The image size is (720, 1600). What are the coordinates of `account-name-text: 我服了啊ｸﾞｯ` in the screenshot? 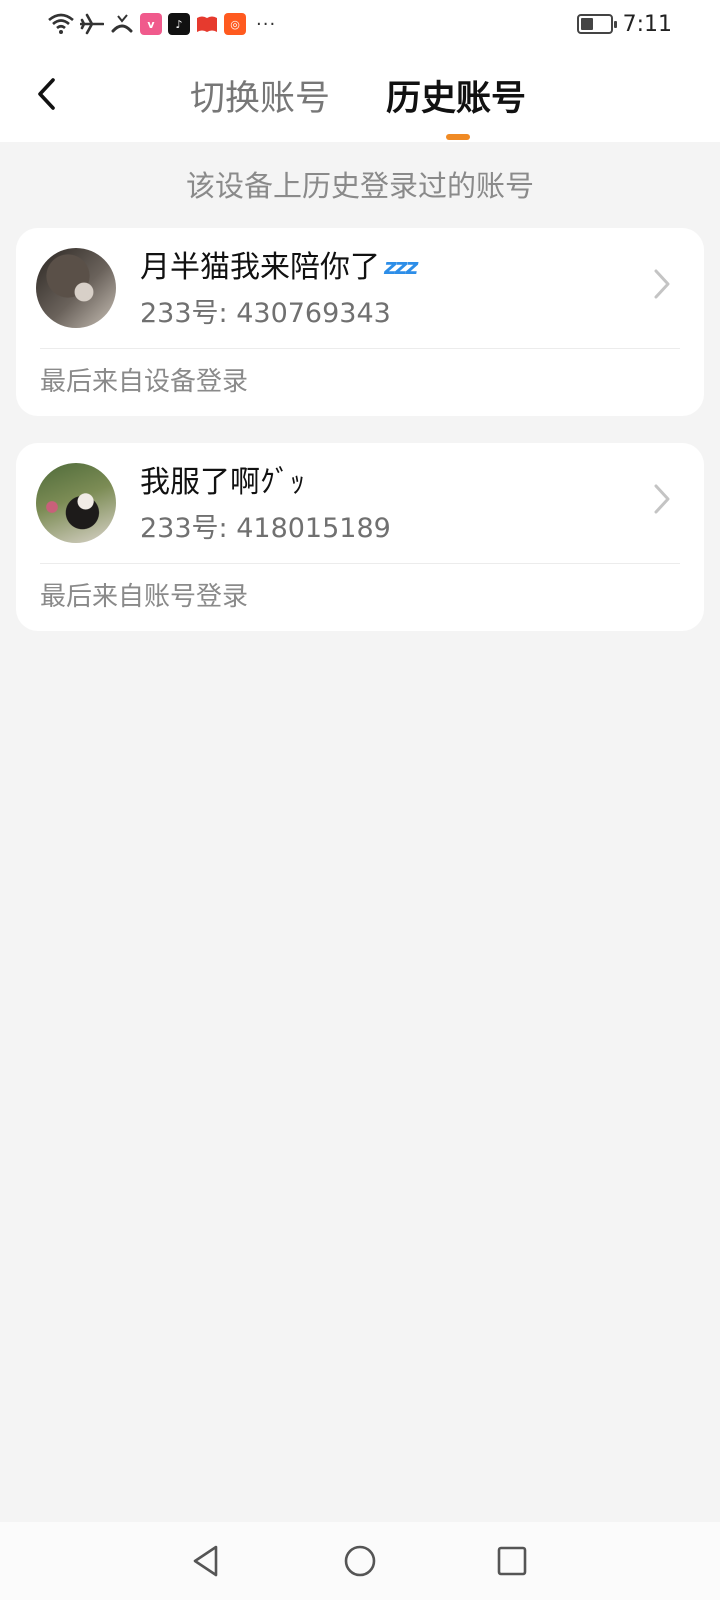 It's located at (222, 482).